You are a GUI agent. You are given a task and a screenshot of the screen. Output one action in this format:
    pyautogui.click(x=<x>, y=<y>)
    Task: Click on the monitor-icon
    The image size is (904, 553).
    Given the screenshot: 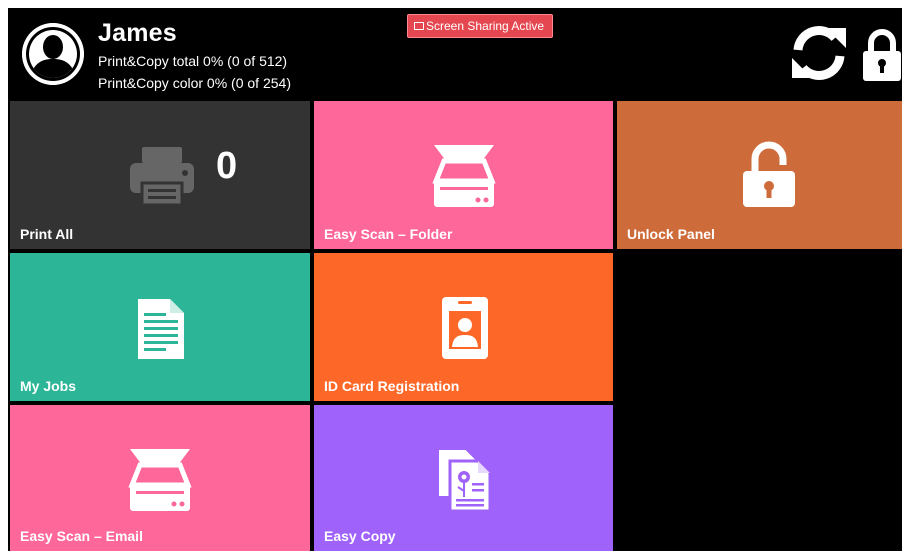 What is the action you would take?
    pyautogui.click(x=419, y=26)
    